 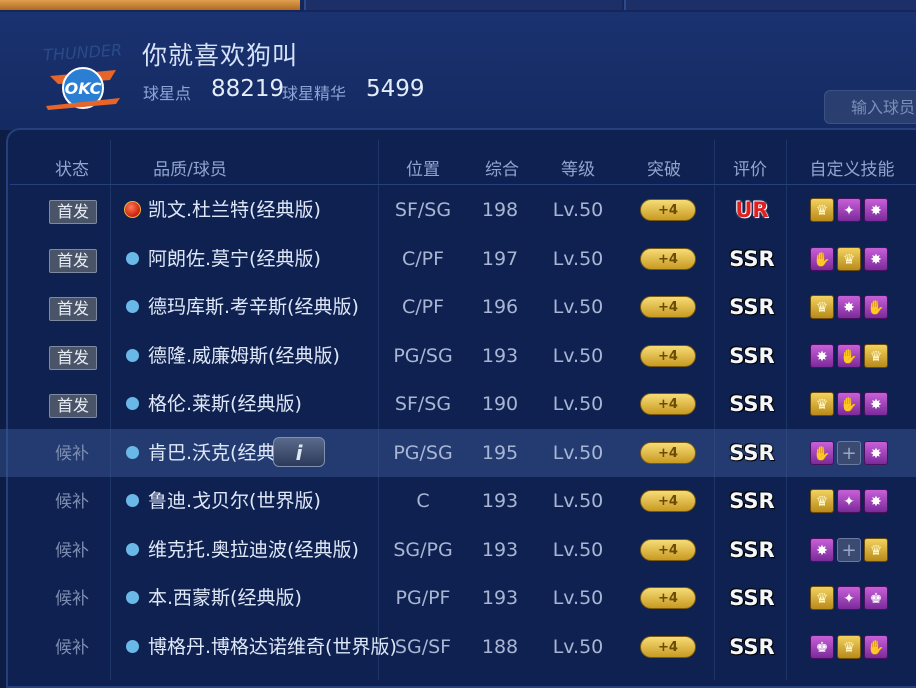 I want to click on player-search-input: 输入球员, so click(x=870, y=107).